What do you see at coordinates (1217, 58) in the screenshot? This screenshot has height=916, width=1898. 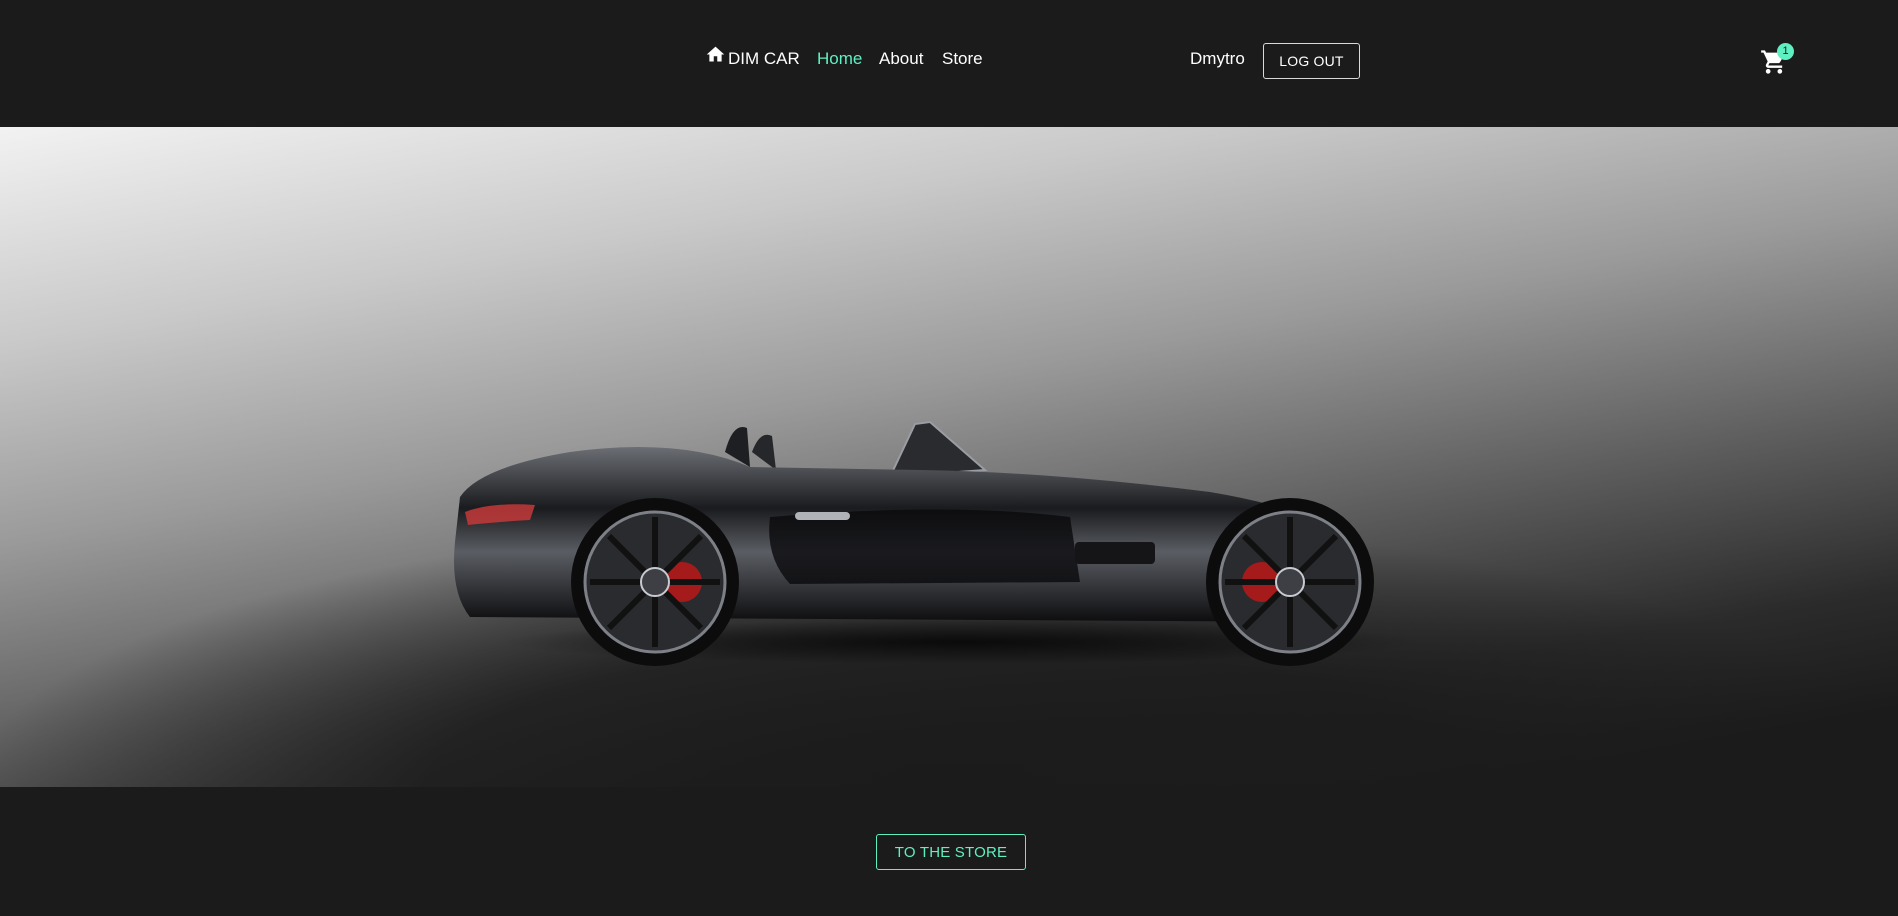 I see `username: Dmytro` at bounding box center [1217, 58].